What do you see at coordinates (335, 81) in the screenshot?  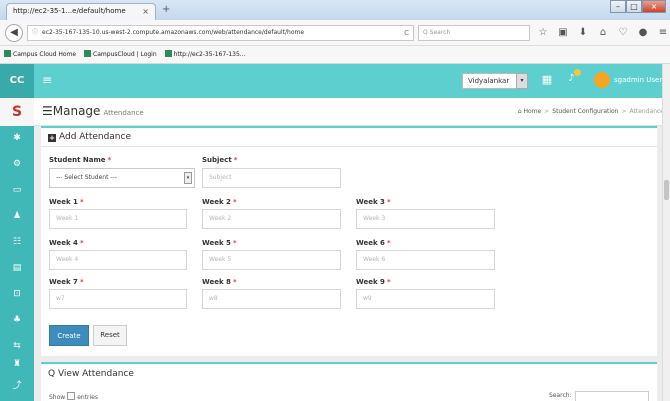 I see `app-header: CC ≡ Vidyalankar ▾ ▦ ♪ sgadmin User` at bounding box center [335, 81].